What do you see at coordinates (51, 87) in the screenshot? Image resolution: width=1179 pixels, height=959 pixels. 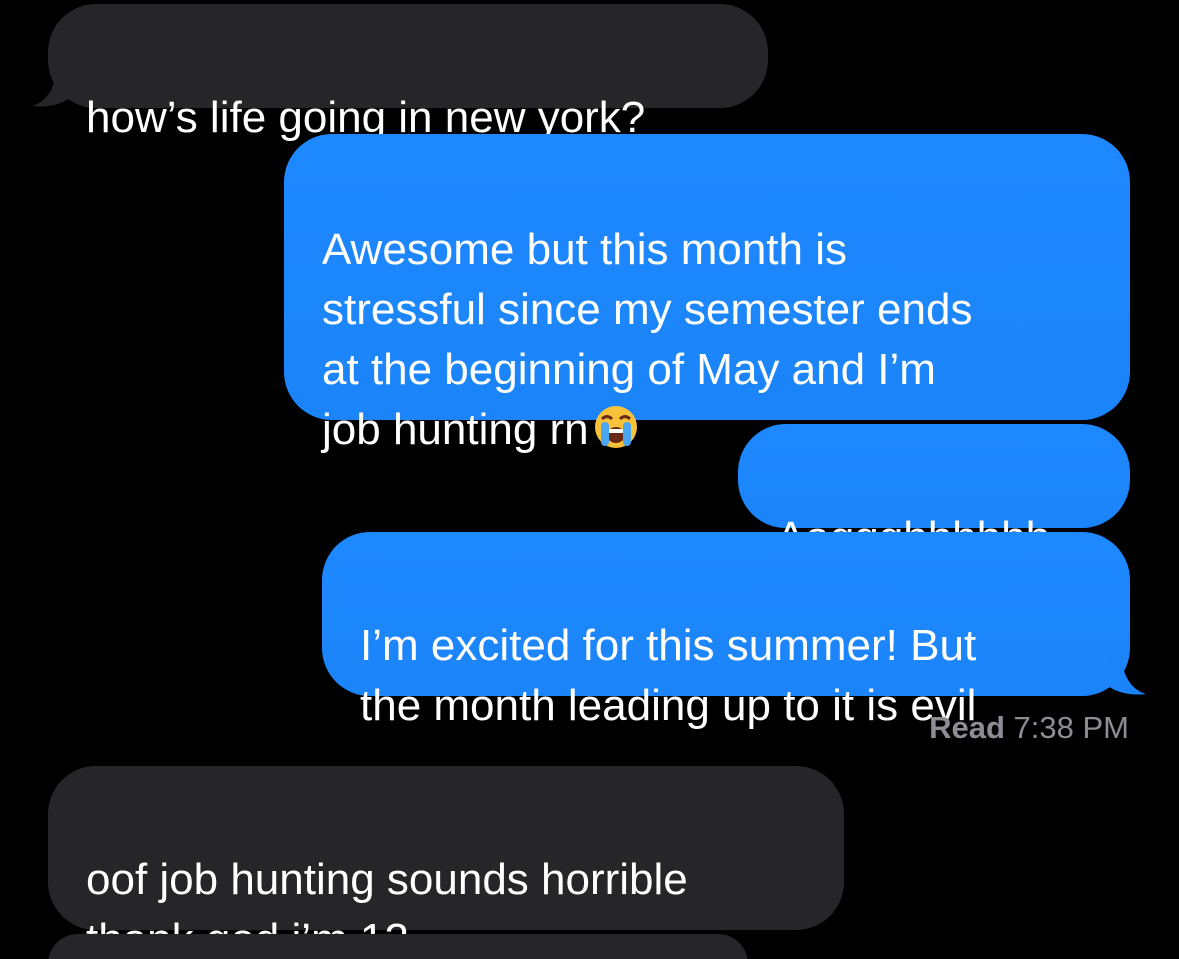 I see `incoming-bubble-tail` at bounding box center [51, 87].